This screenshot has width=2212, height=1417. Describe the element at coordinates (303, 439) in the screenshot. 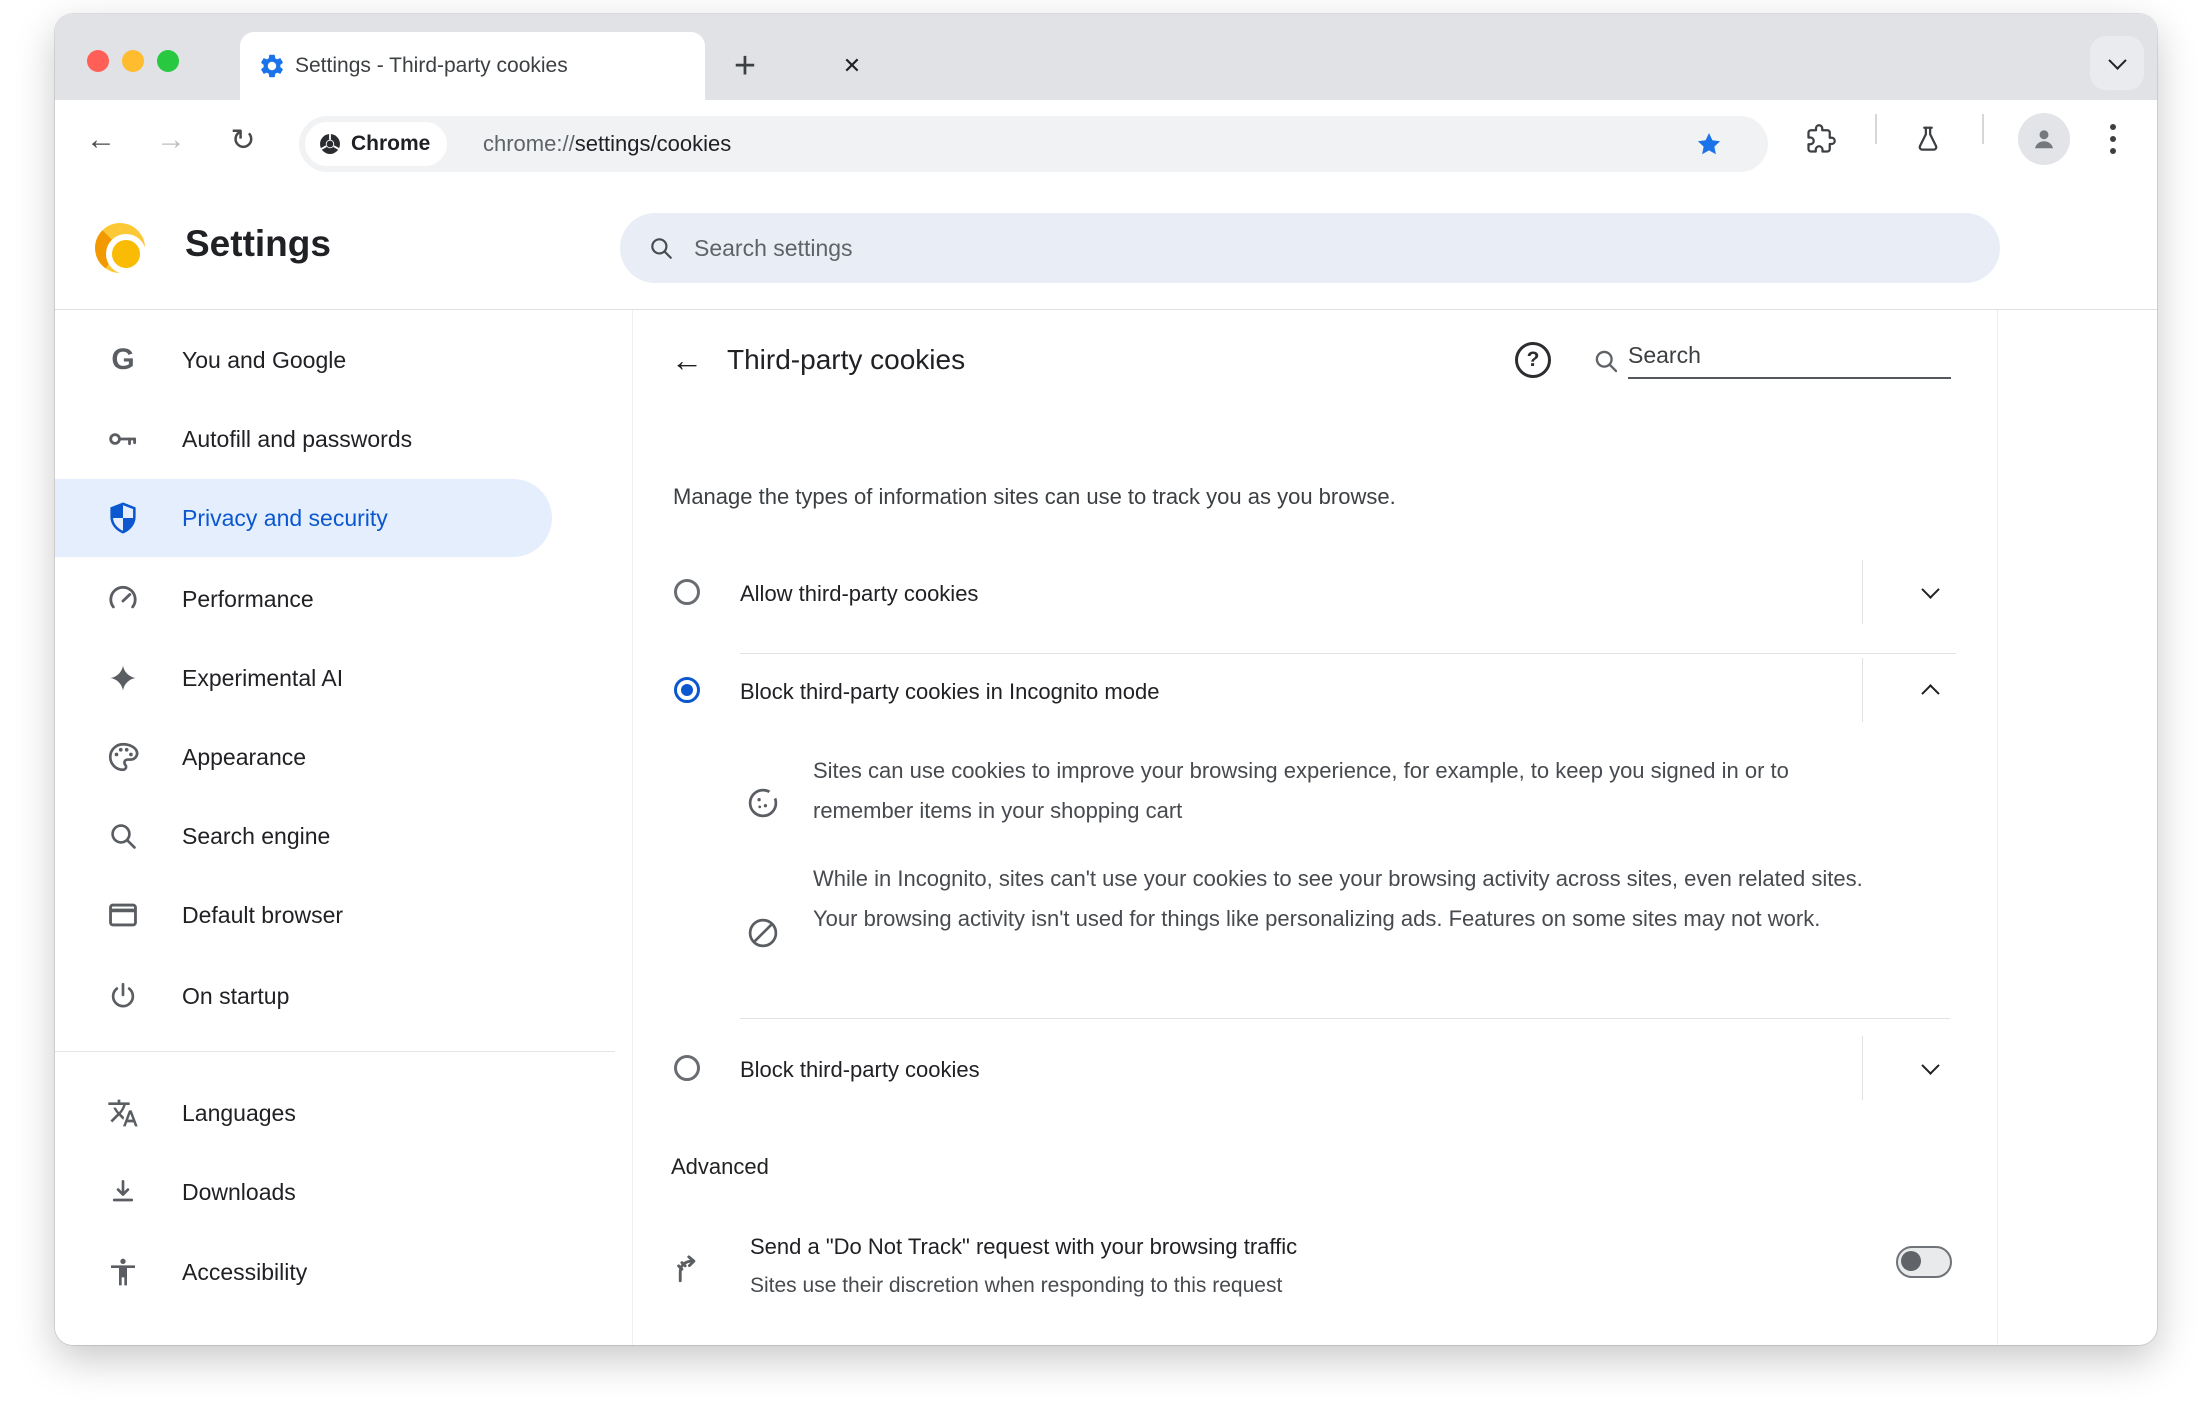

I see `sidebar-item-autofill: Autofill and passwords` at that location.